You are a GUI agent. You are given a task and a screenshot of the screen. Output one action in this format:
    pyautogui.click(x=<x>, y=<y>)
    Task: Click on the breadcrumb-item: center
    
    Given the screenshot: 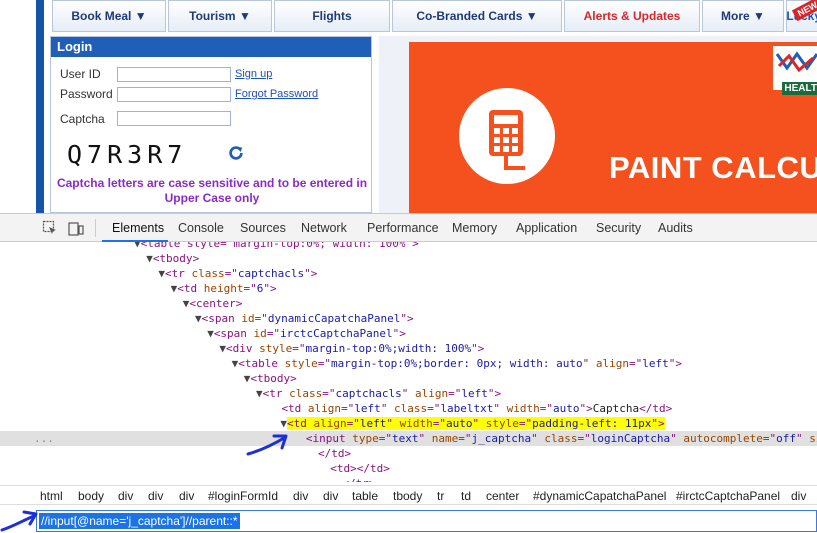 What is the action you would take?
    pyautogui.click(x=502, y=496)
    